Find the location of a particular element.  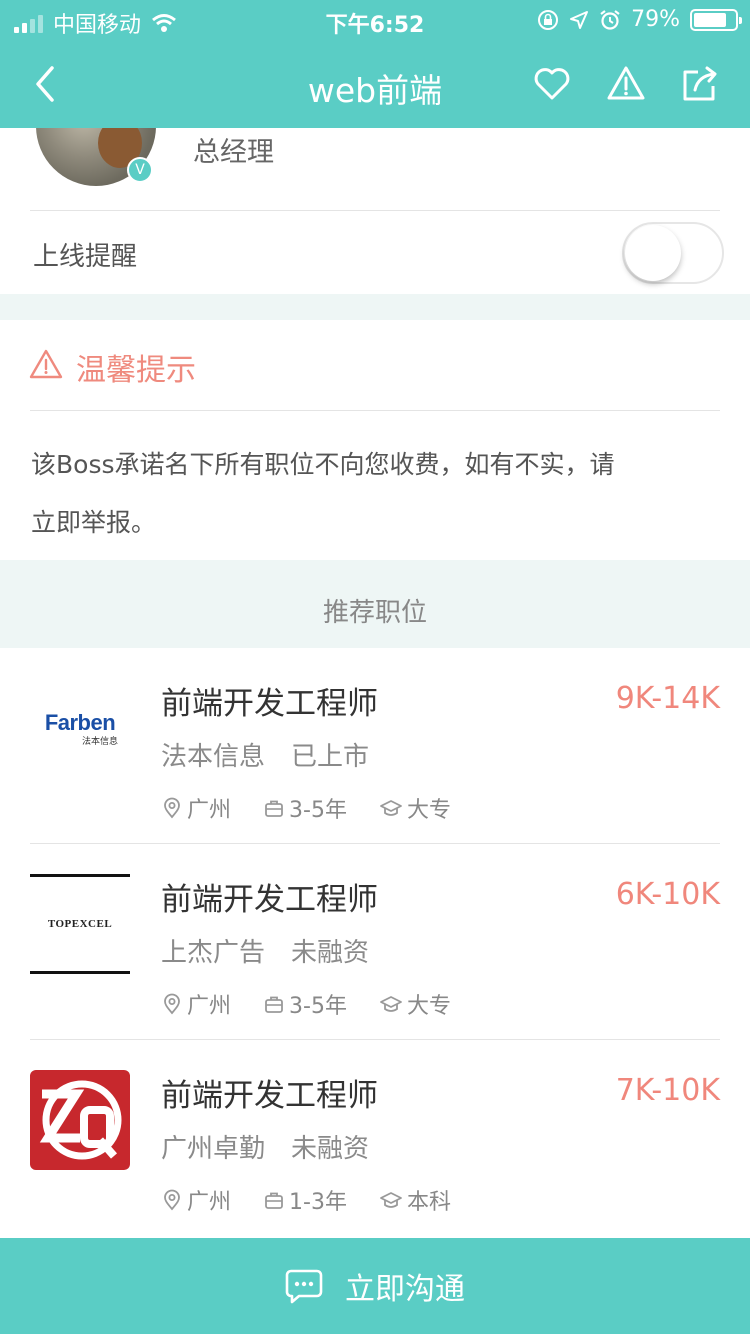

job-salary: 7K-10K is located at coordinates (667, 1090).